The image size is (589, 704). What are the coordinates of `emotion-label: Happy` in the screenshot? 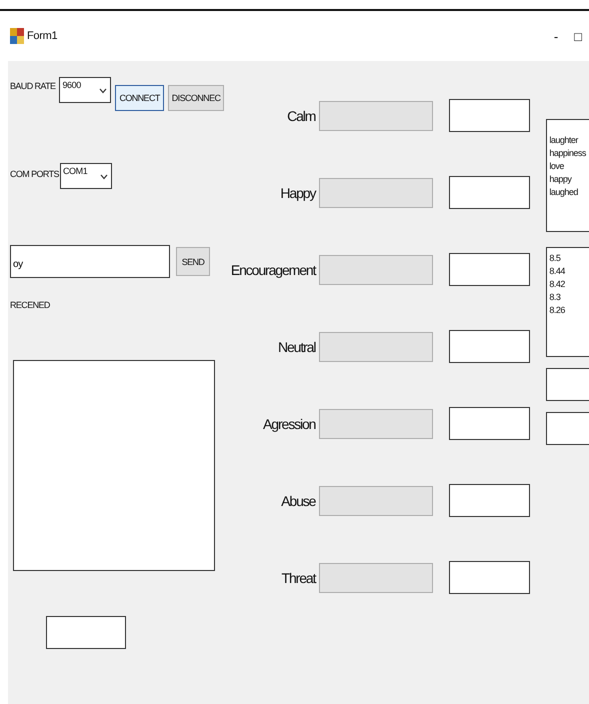 It's located at (298, 192).